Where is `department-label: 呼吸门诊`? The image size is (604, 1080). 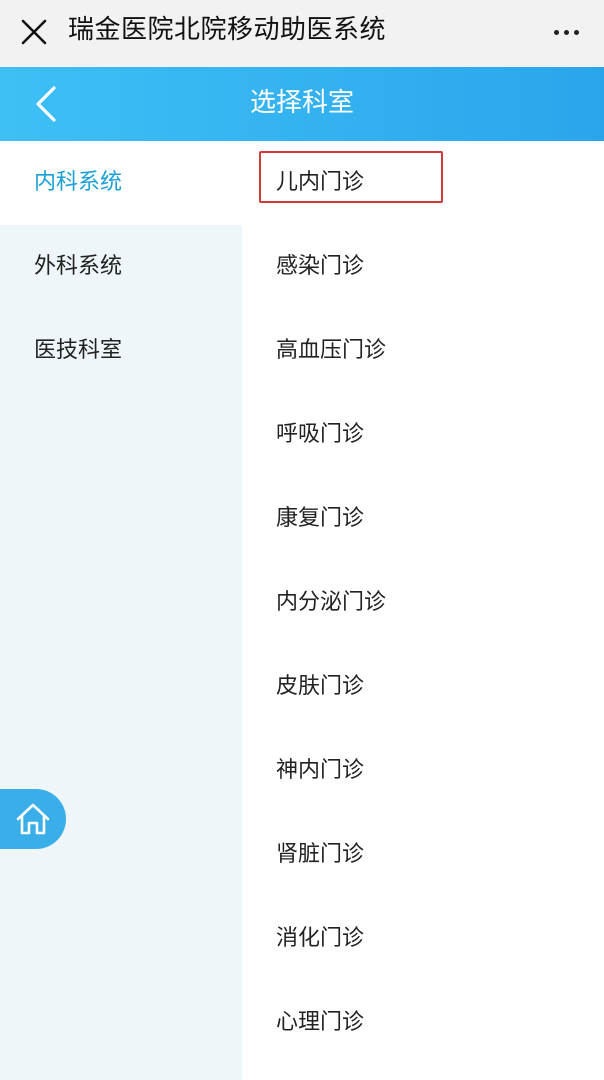 department-label: 呼吸门诊 is located at coordinates (320, 434).